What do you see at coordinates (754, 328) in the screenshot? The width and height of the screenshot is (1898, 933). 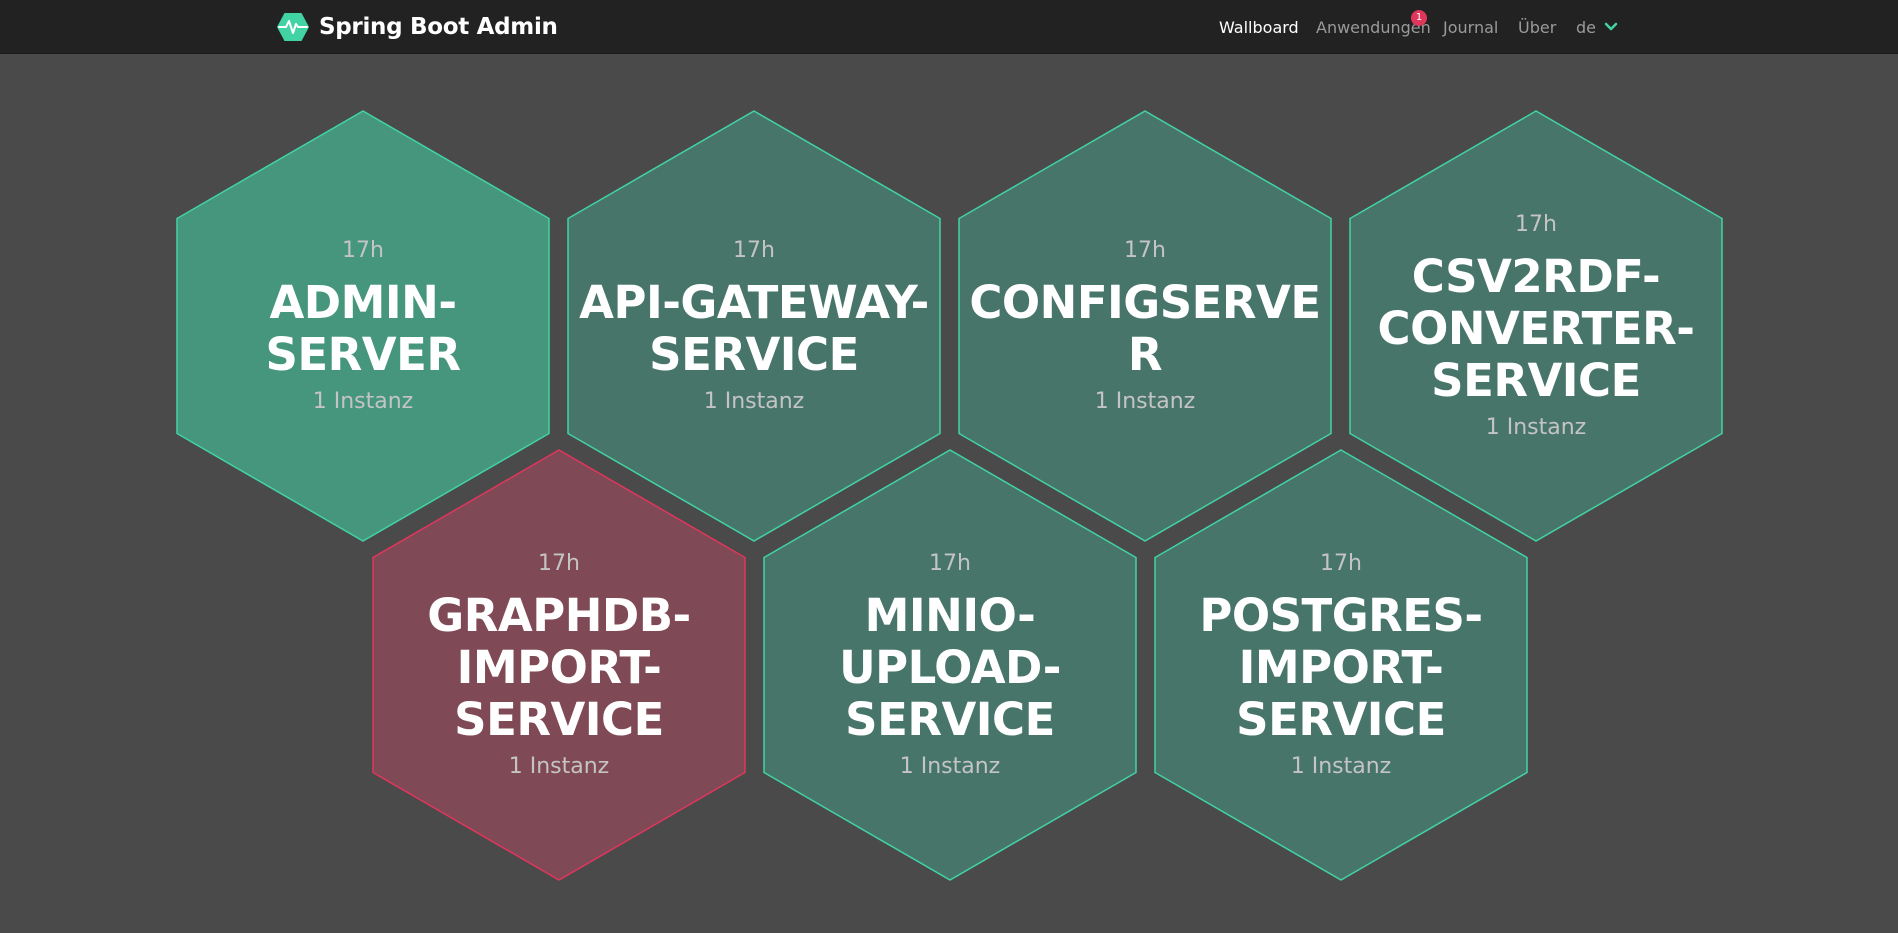 I see `app-name: API-GATEWAY- SERVICE` at bounding box center [754, 328].